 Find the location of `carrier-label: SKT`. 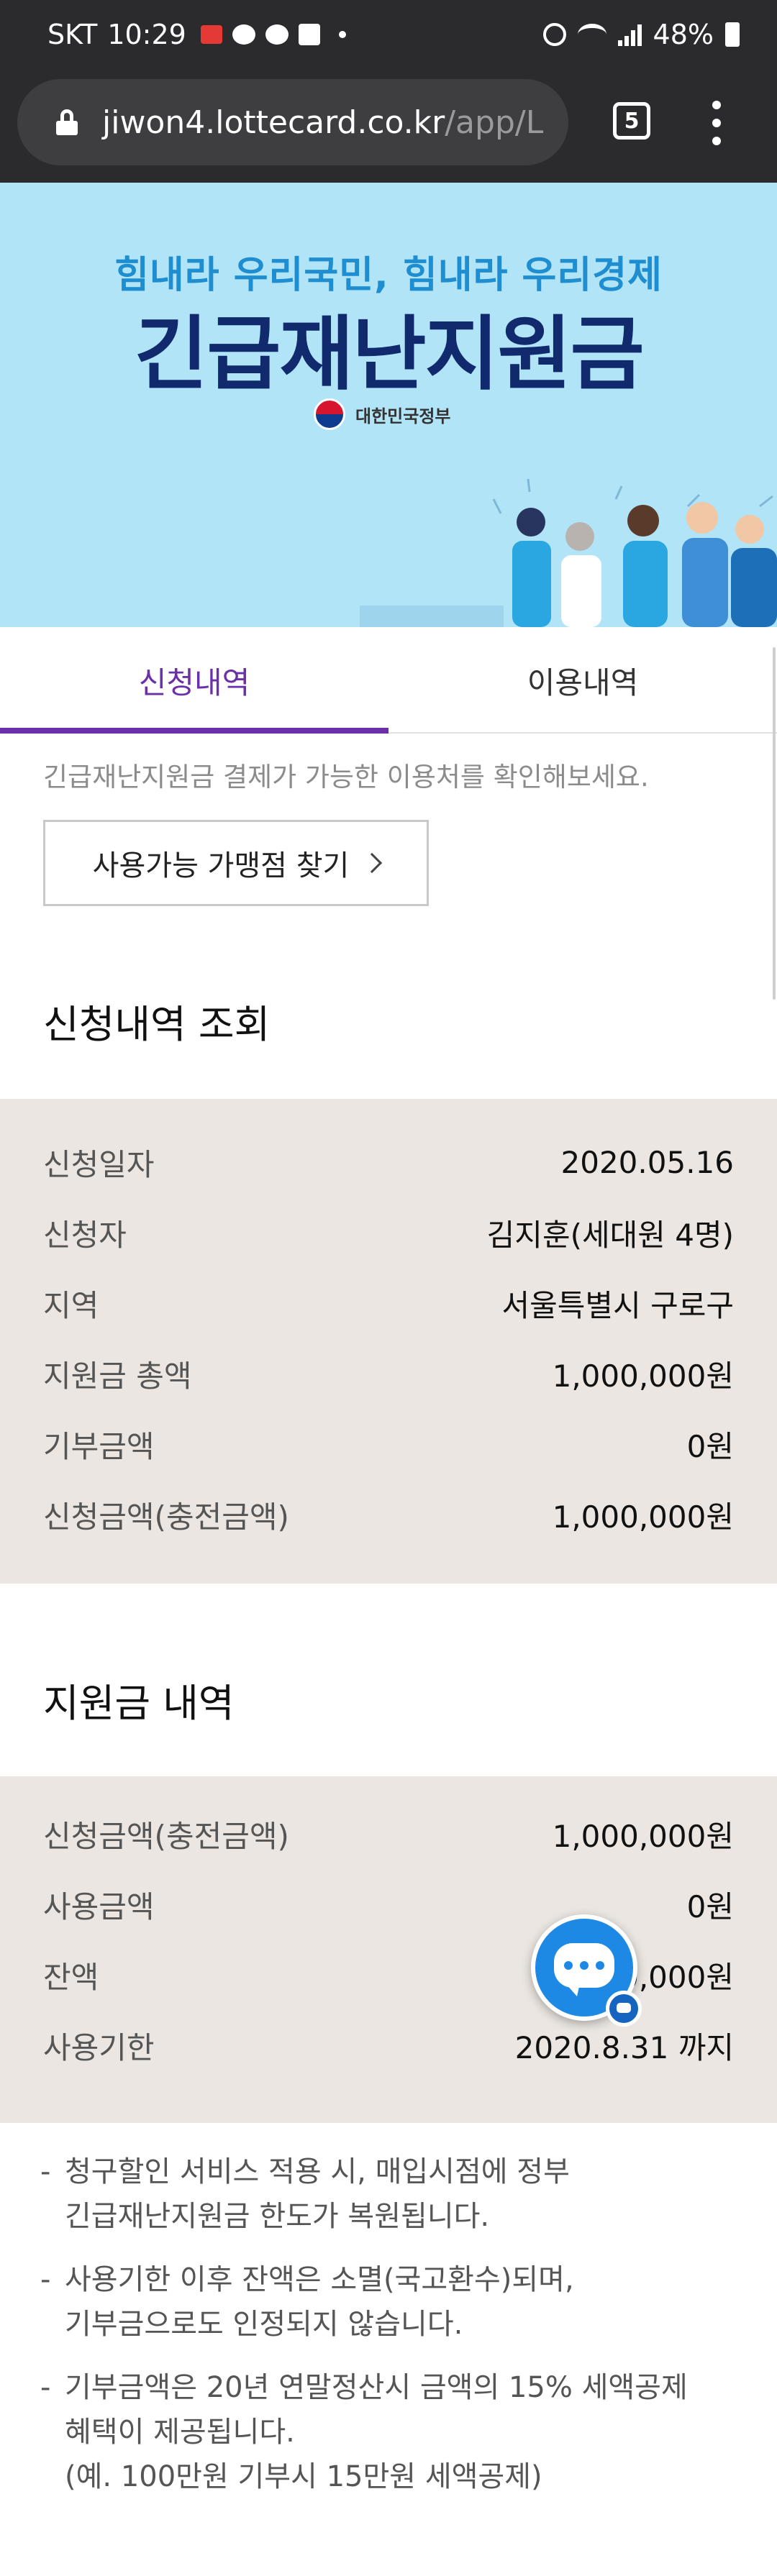

carrier-label: SKT is located at coordinates (72, 34).